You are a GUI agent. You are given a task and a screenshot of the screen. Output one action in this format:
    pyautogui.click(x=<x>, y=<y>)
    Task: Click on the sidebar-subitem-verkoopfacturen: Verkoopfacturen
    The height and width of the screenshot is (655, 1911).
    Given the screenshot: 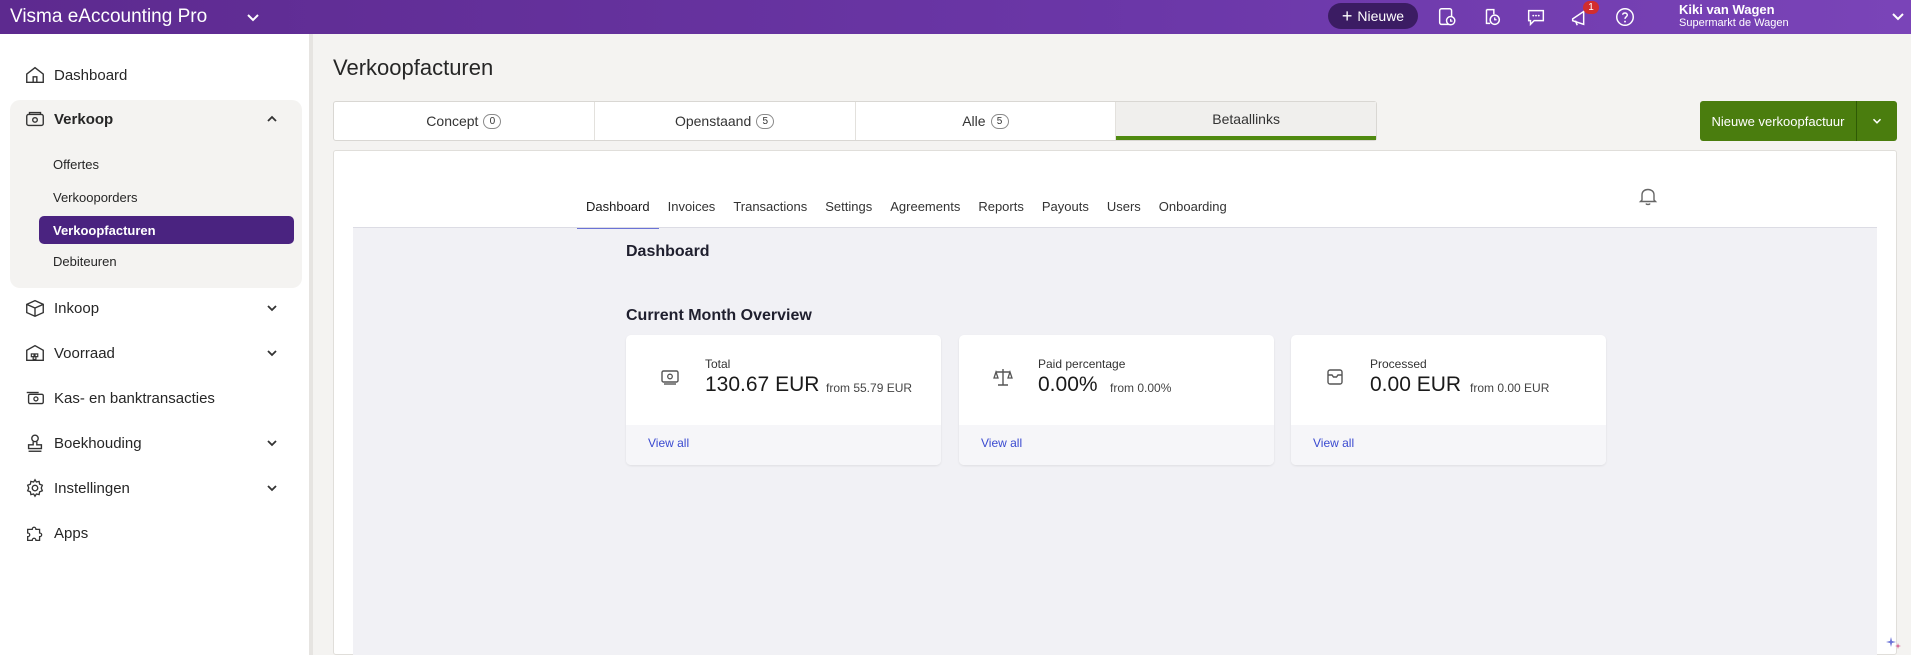 What is the action you would take?
    pyautogui.click(x=166, y=230)
    